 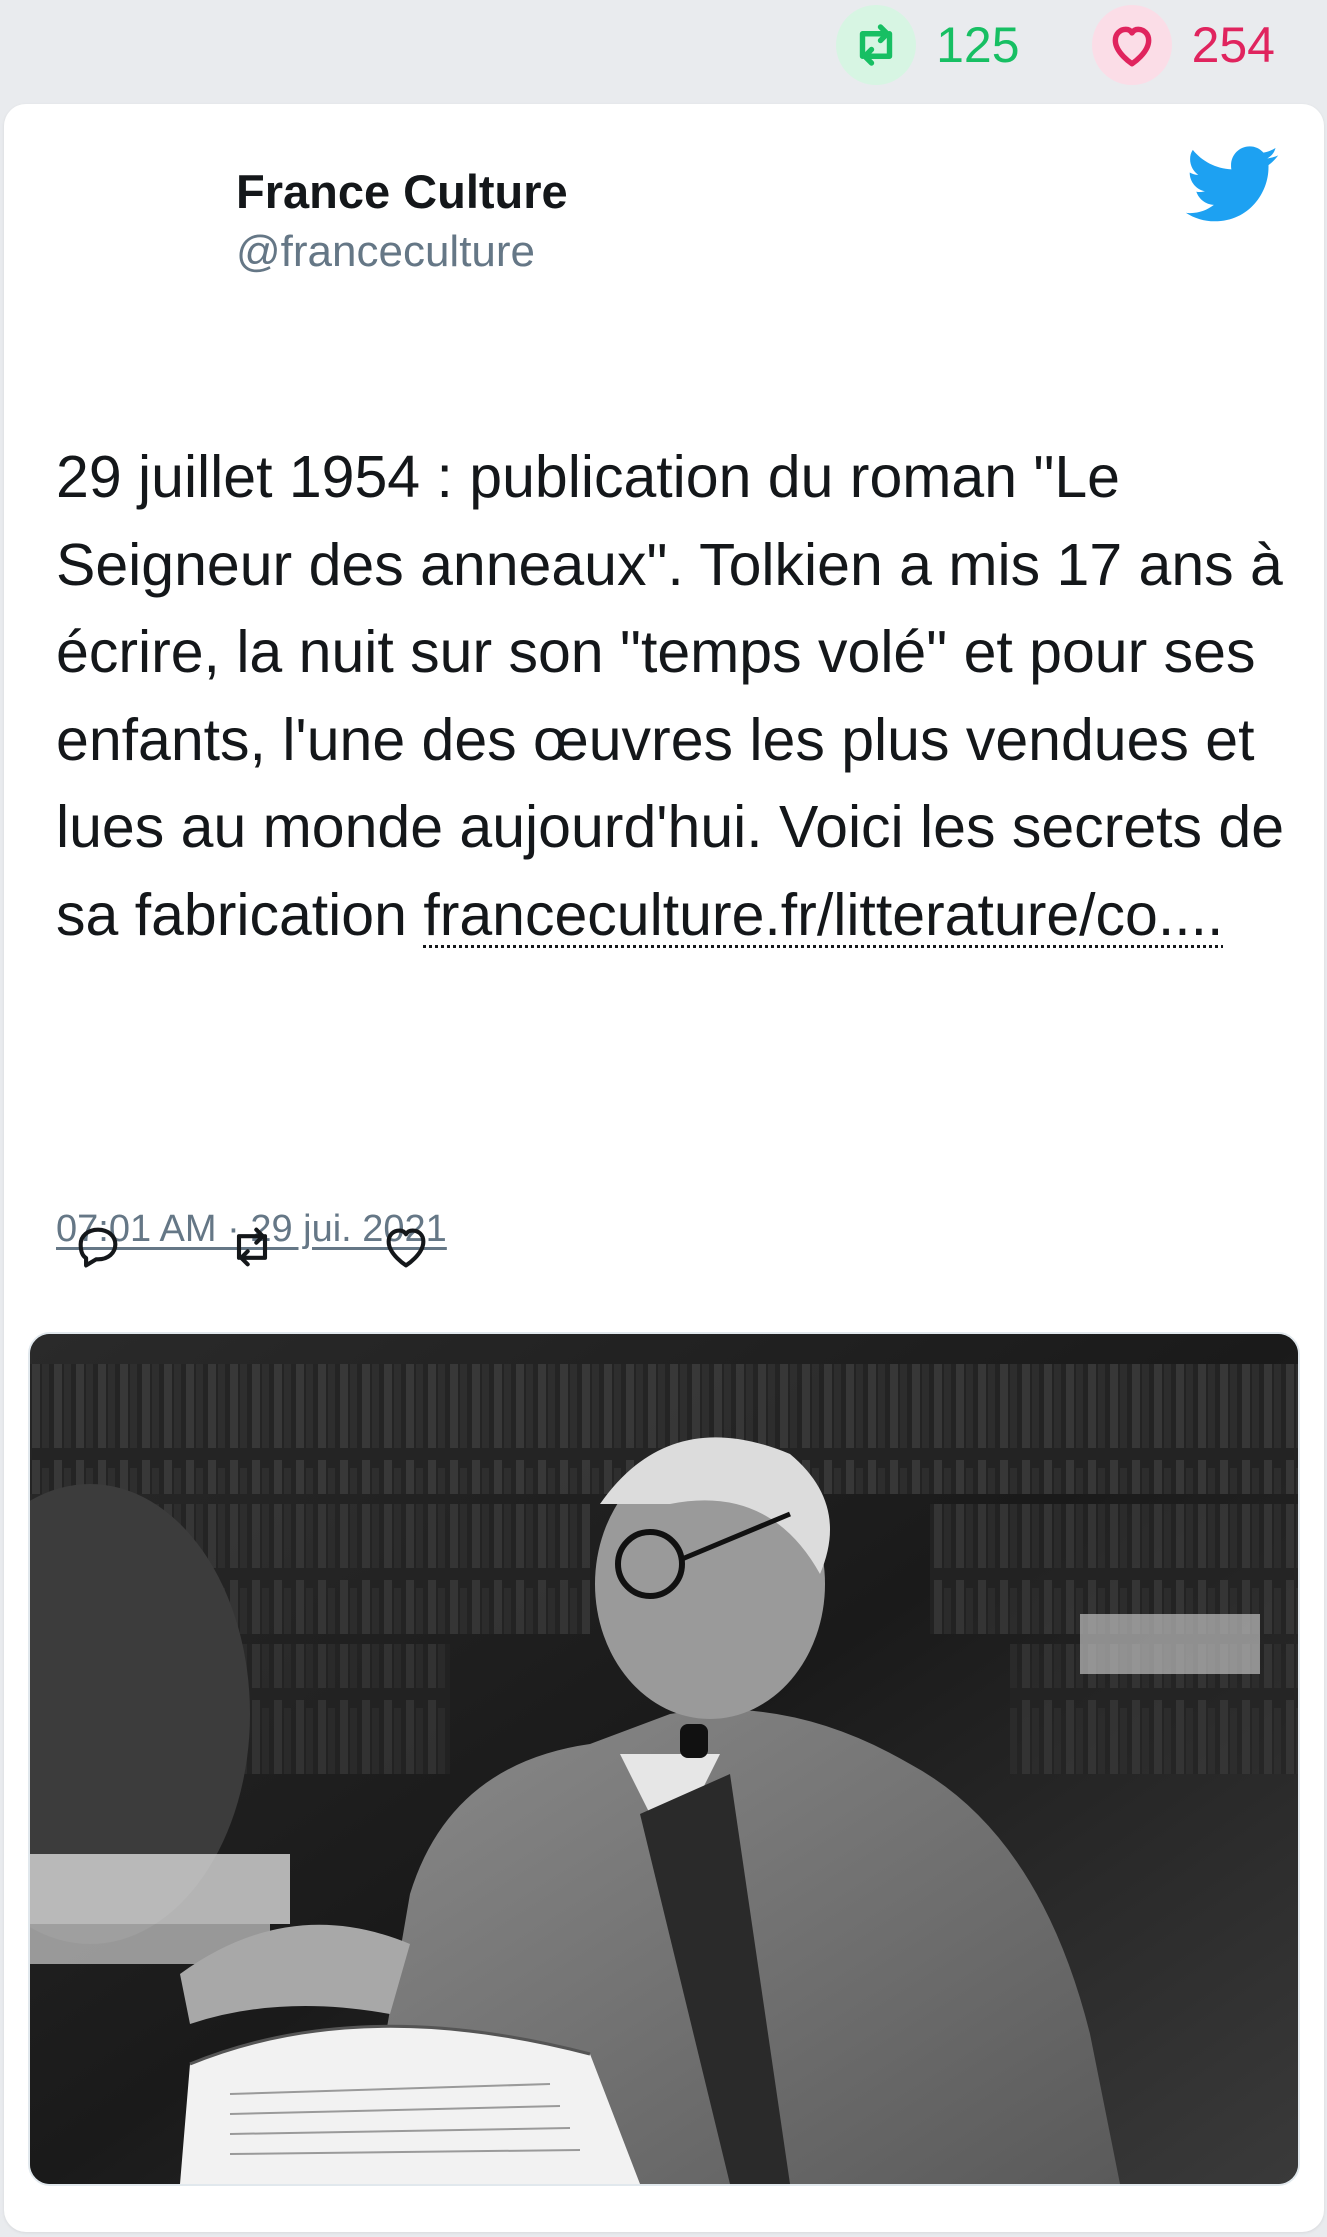 I want to click on tweet-actions, so click(x=252, y=1247).